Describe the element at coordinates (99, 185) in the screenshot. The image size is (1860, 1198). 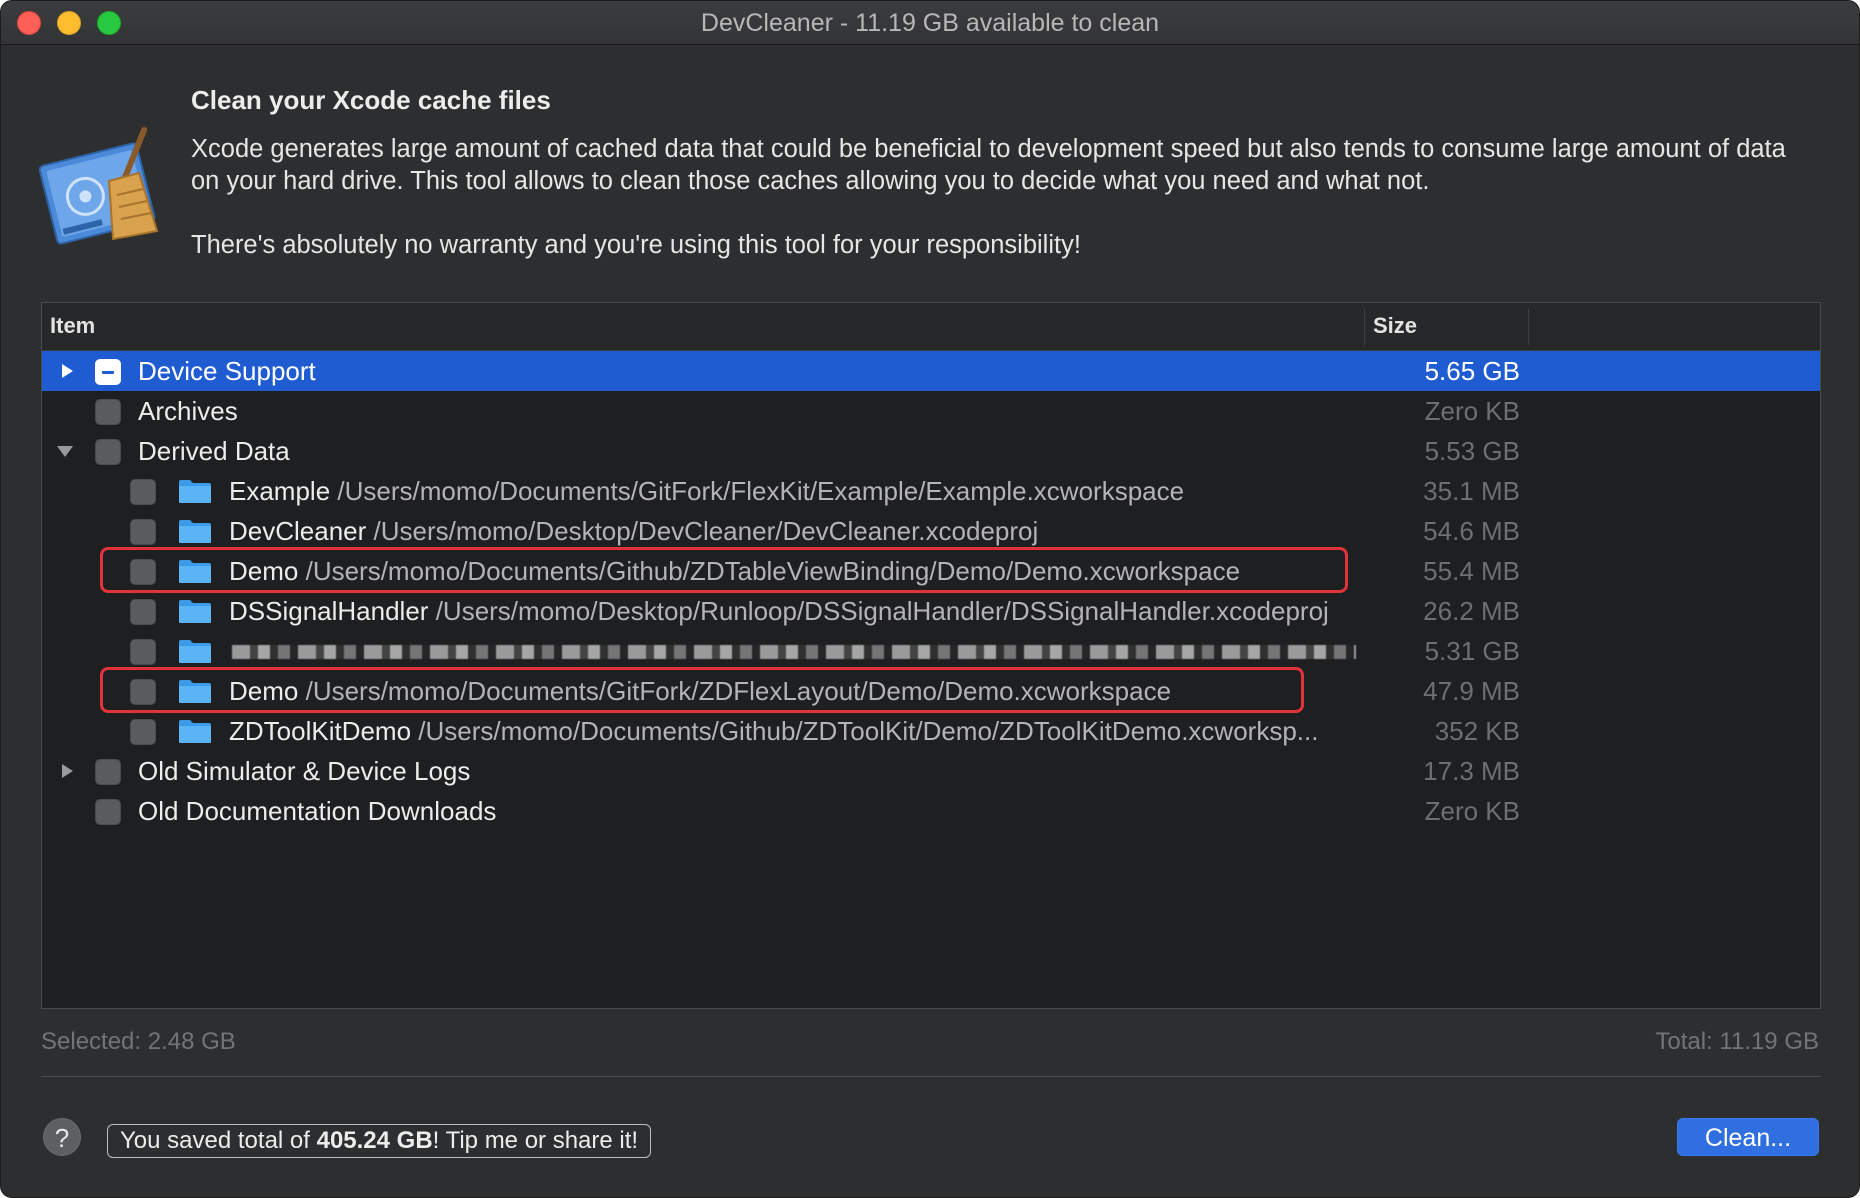
I see `app-logo-broom-icon` at that location.